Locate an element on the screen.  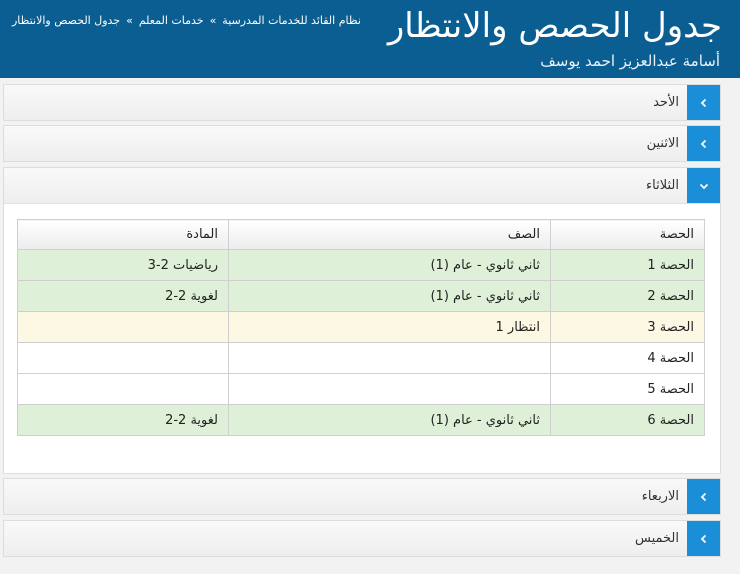
cell-period: الحصة 2 is located at coordinates (627, 296).